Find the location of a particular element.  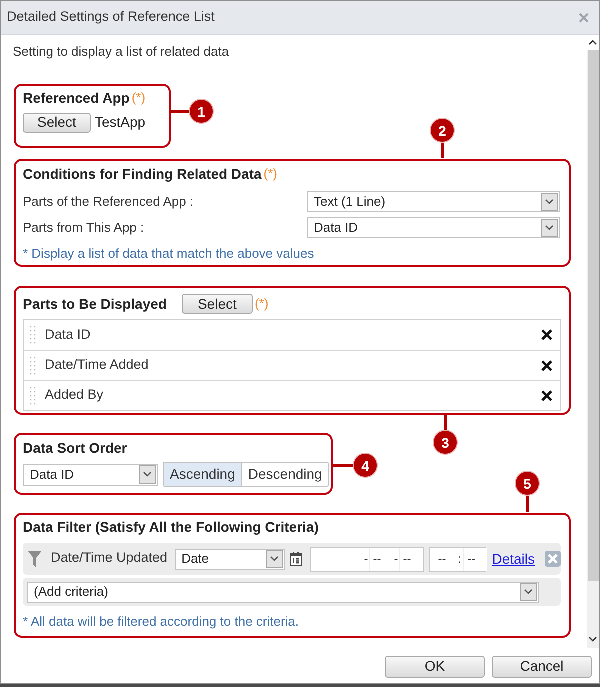

scrollbar is located at coordinates (593, 341).